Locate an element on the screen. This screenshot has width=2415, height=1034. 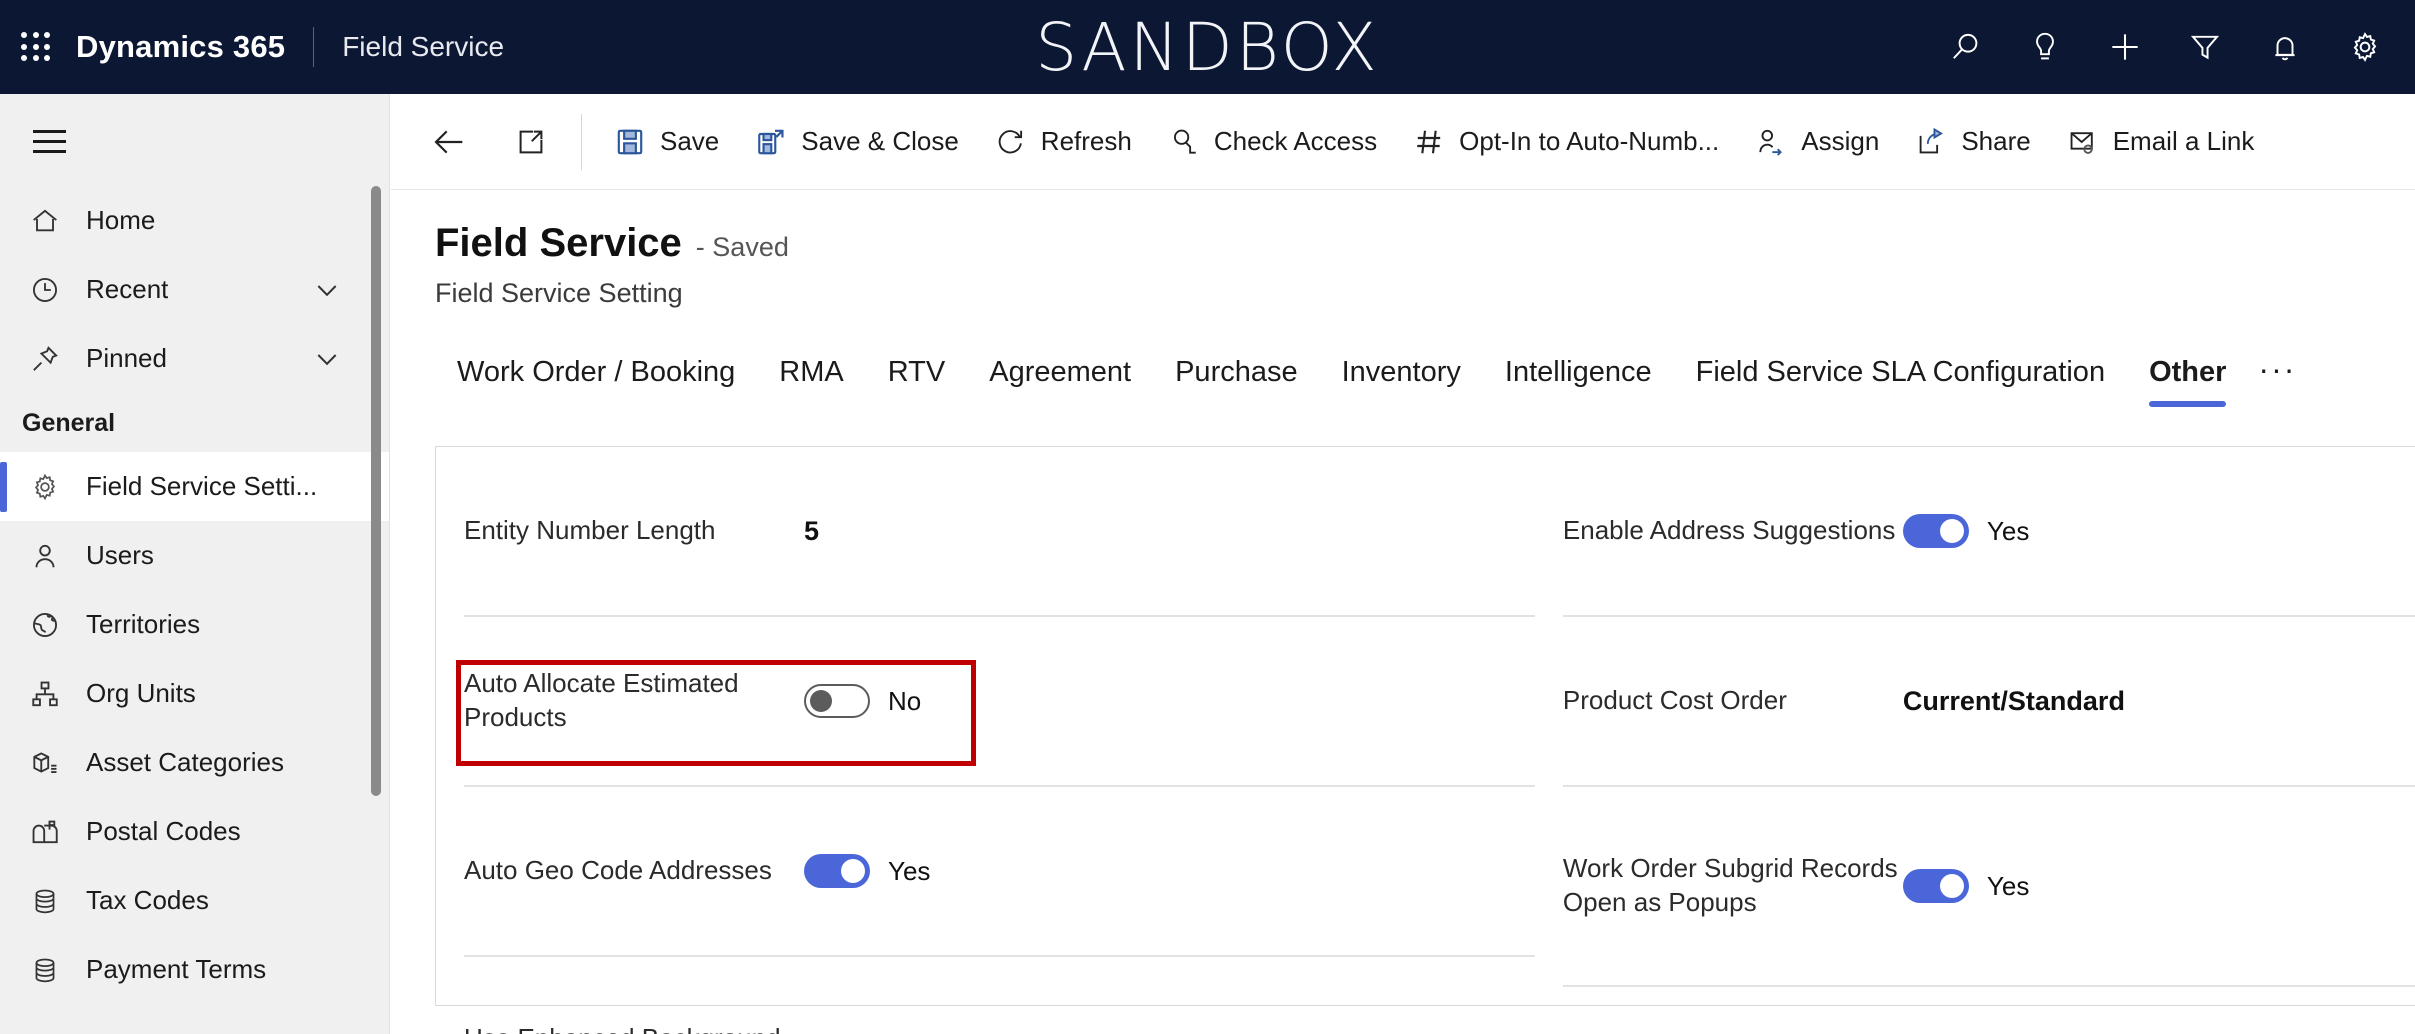
save-icon is located at coordinates (630, 142).